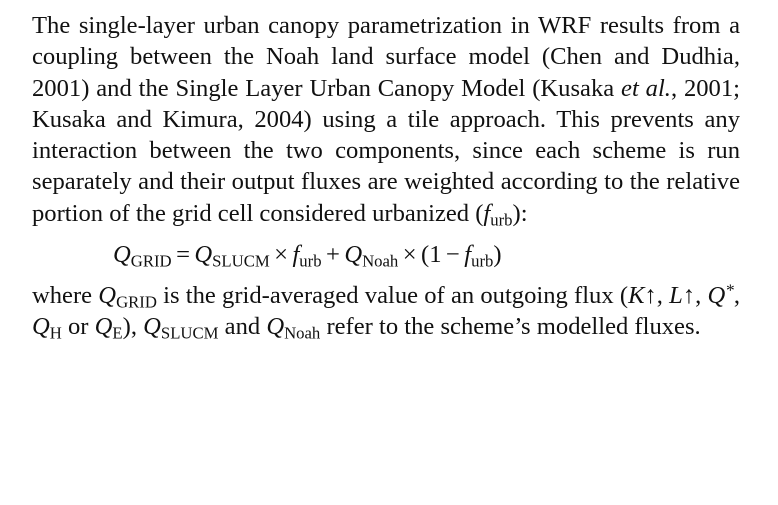 The height and width of the screenshot is (505, 778). Describe the element at coordinates (65, 296) in the screenshot. I see `where-text: where` at that location.